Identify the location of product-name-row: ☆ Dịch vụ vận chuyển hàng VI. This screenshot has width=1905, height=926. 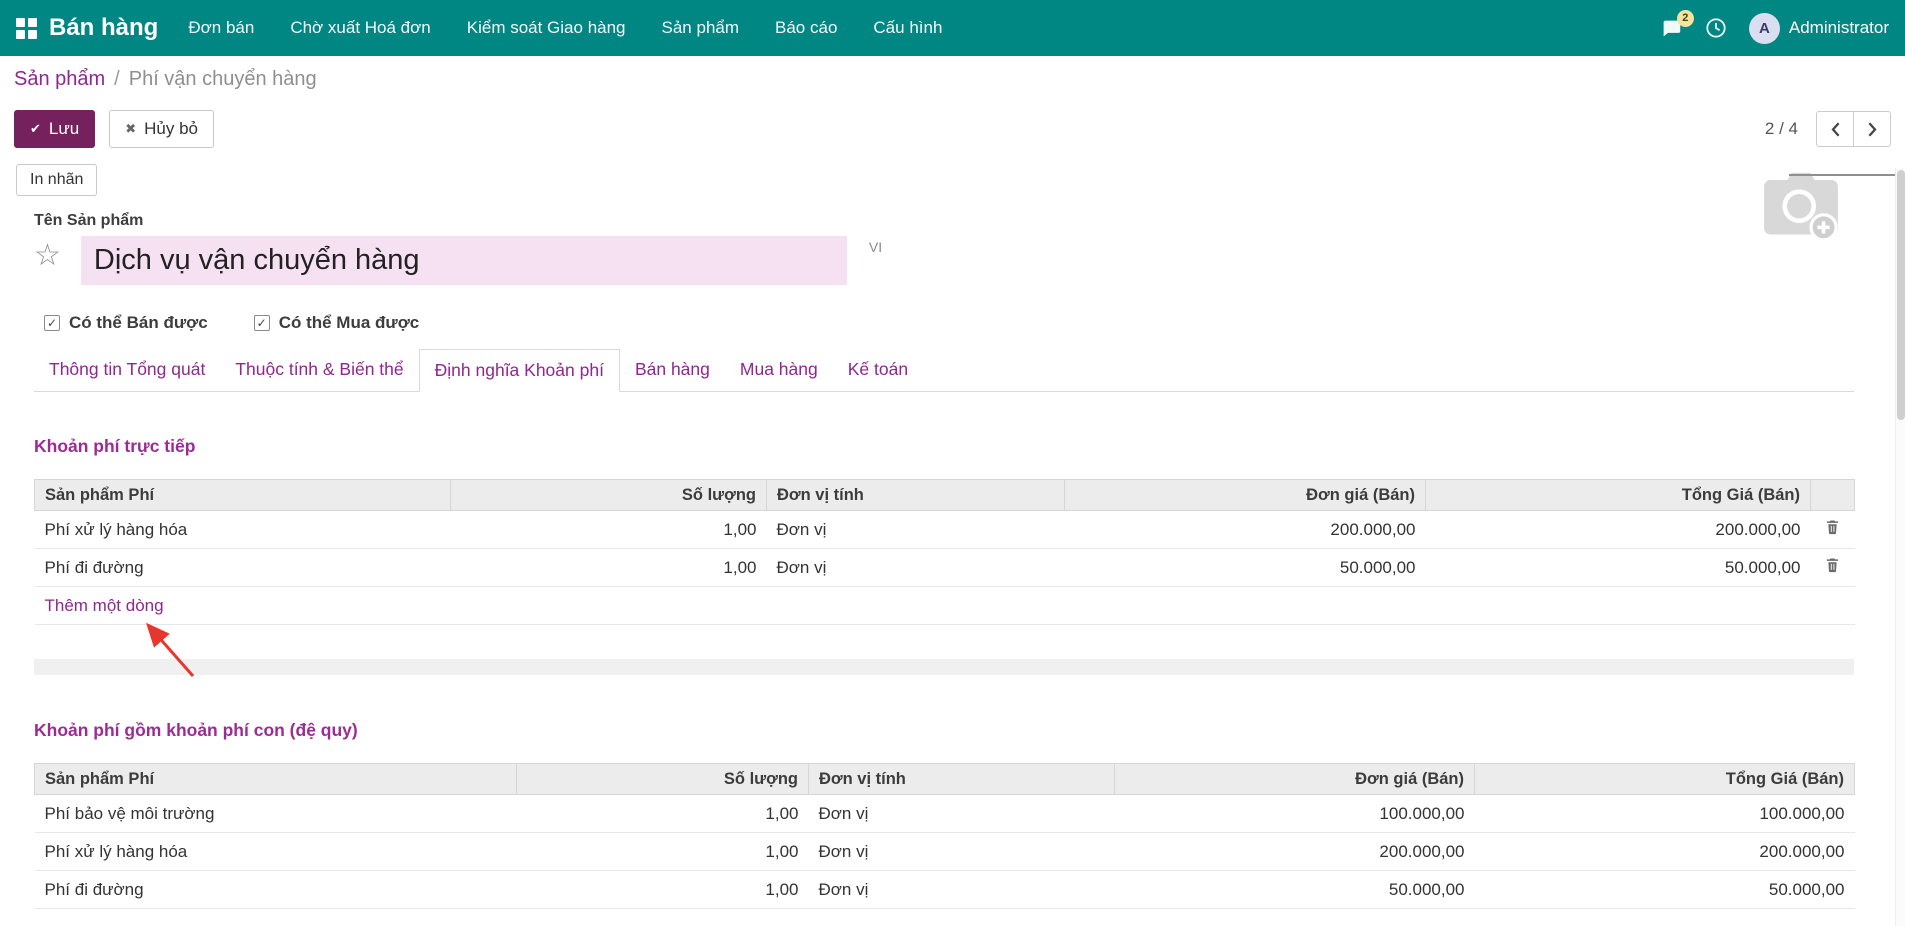
(944, 260).